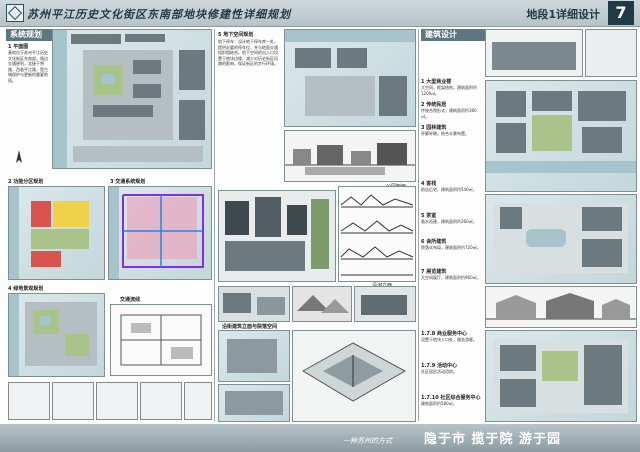  I want to click on zone-commercial, so click(46, 259).